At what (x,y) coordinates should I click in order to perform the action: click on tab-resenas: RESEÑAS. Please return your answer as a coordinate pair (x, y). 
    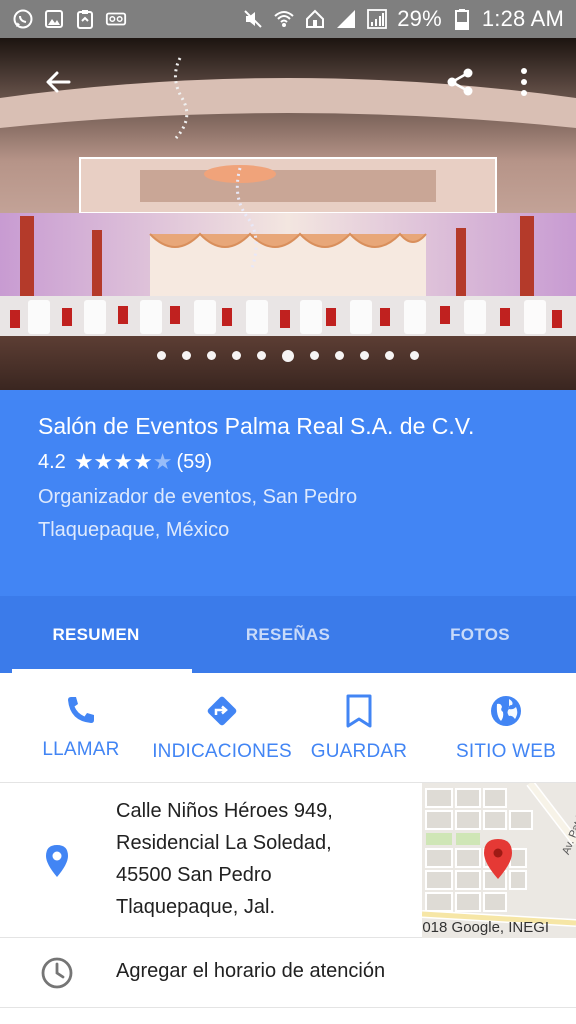
    Looking at the image, I should click on (288, 634).